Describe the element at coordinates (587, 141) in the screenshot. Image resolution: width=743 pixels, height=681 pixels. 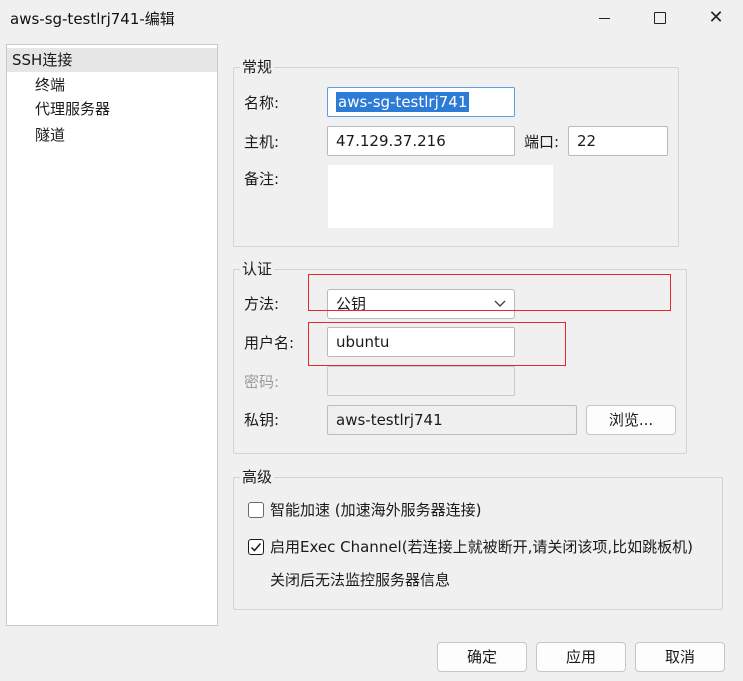
I see `port-value: 22` at that location.